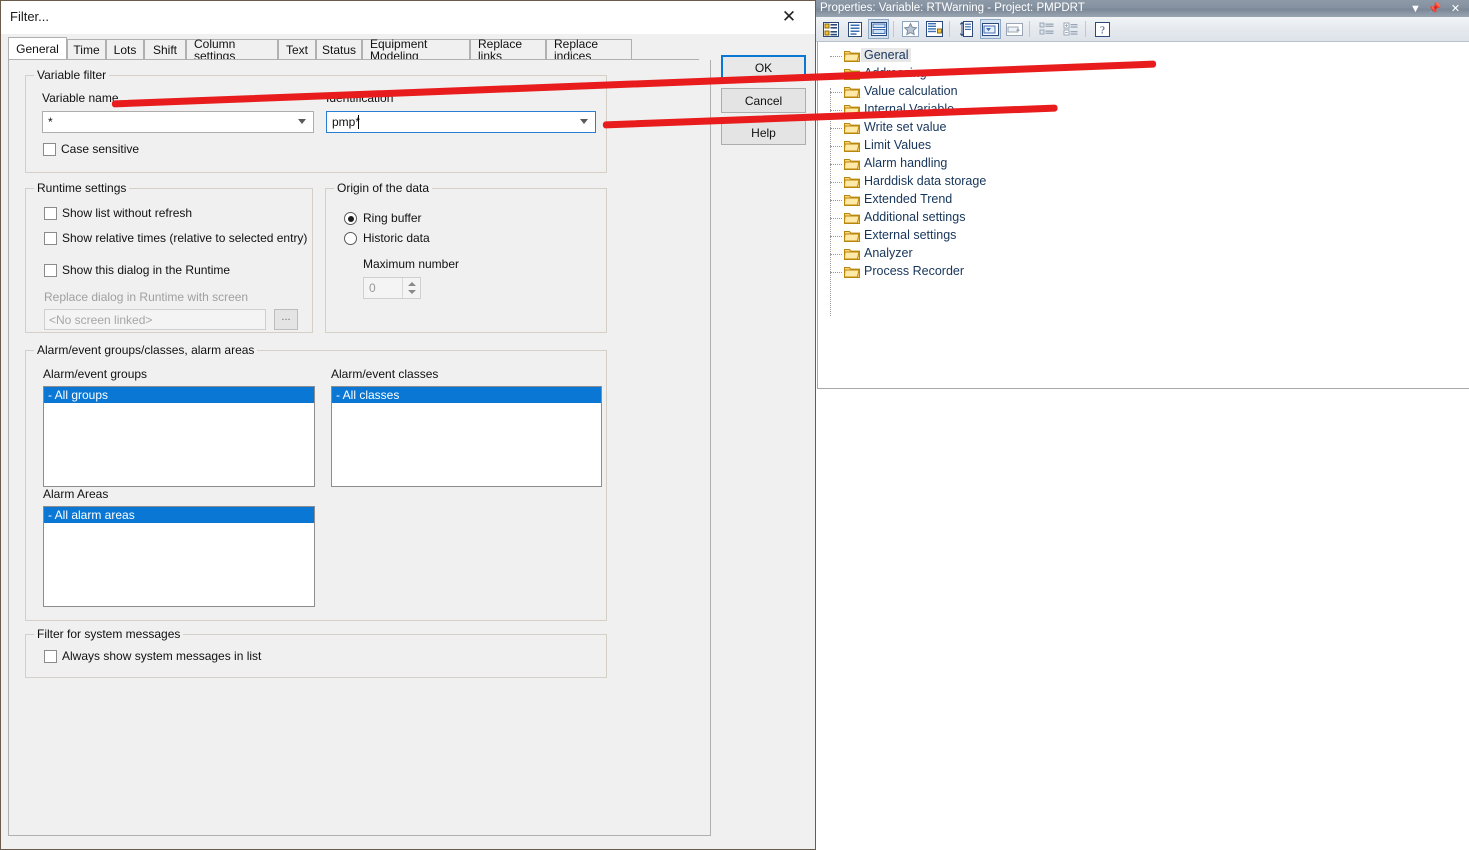 Image resolution: width=1469 pixels, height=850 pixels. Describe the element at coordinates (146, 270) in the screenshot. I see `show-dialog-in-runtime-label: Show this dialog in the Runtime` at that location.